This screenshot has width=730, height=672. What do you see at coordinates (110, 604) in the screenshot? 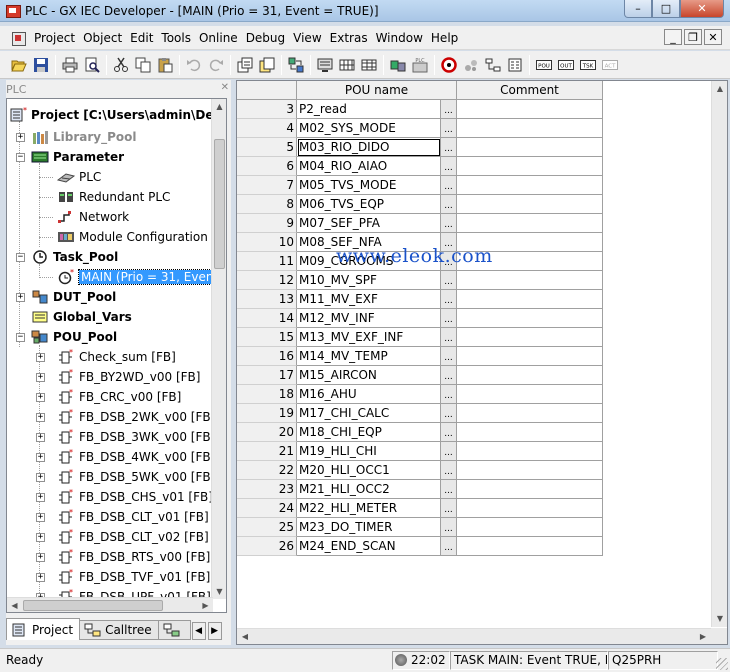
I see `tree-horizontal-scrollbar: ◀ ▶` at bounding box center [110, 604].